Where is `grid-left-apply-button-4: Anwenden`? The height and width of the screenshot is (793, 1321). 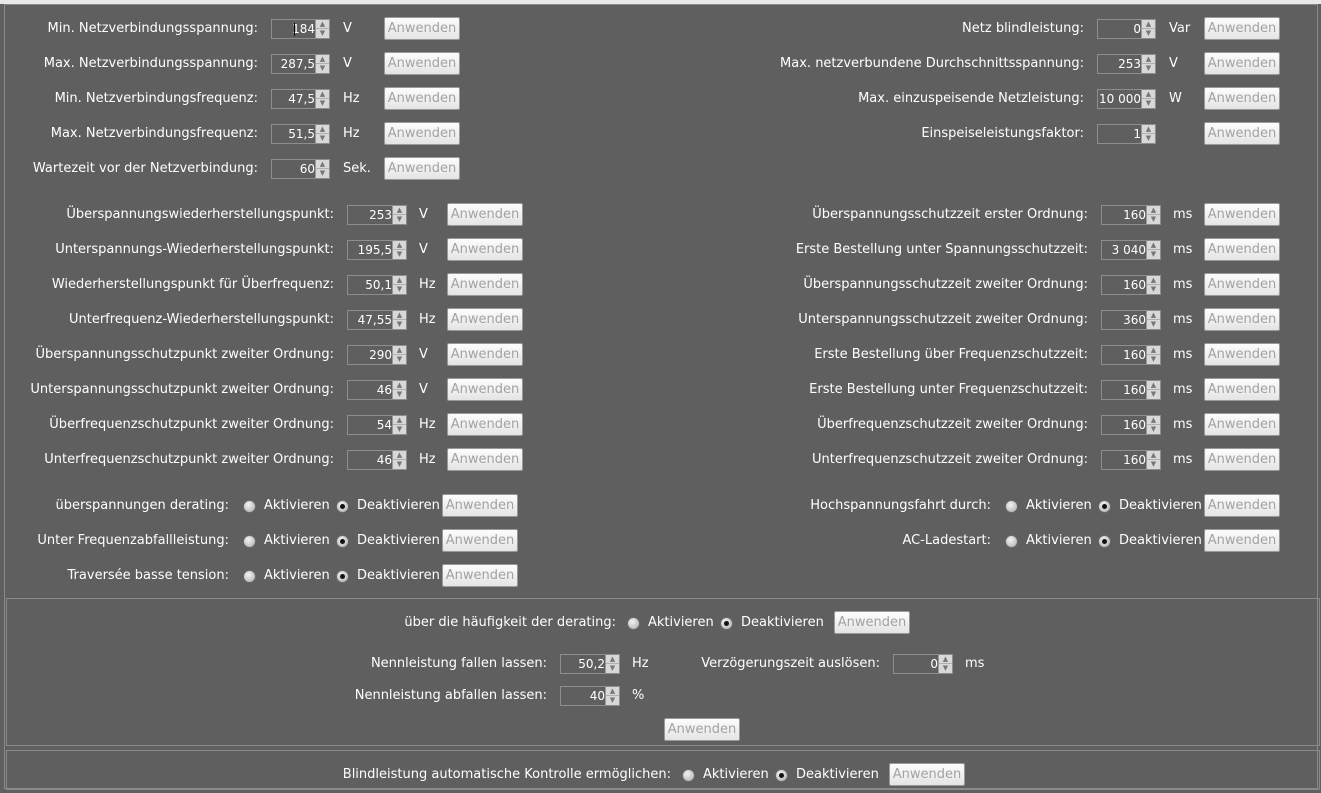
grid-left-apply-button-4: Anwenden is located at coordinates (422, 168).